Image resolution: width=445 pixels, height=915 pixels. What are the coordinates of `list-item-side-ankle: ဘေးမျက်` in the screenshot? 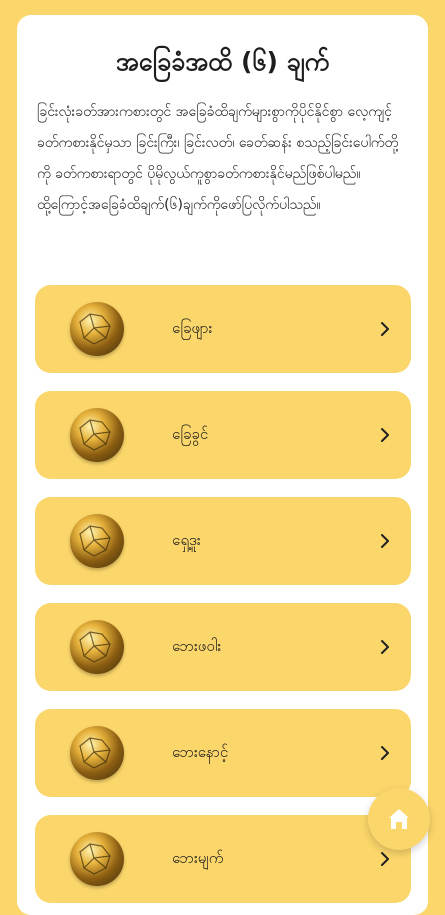 It's located at (223, 859).